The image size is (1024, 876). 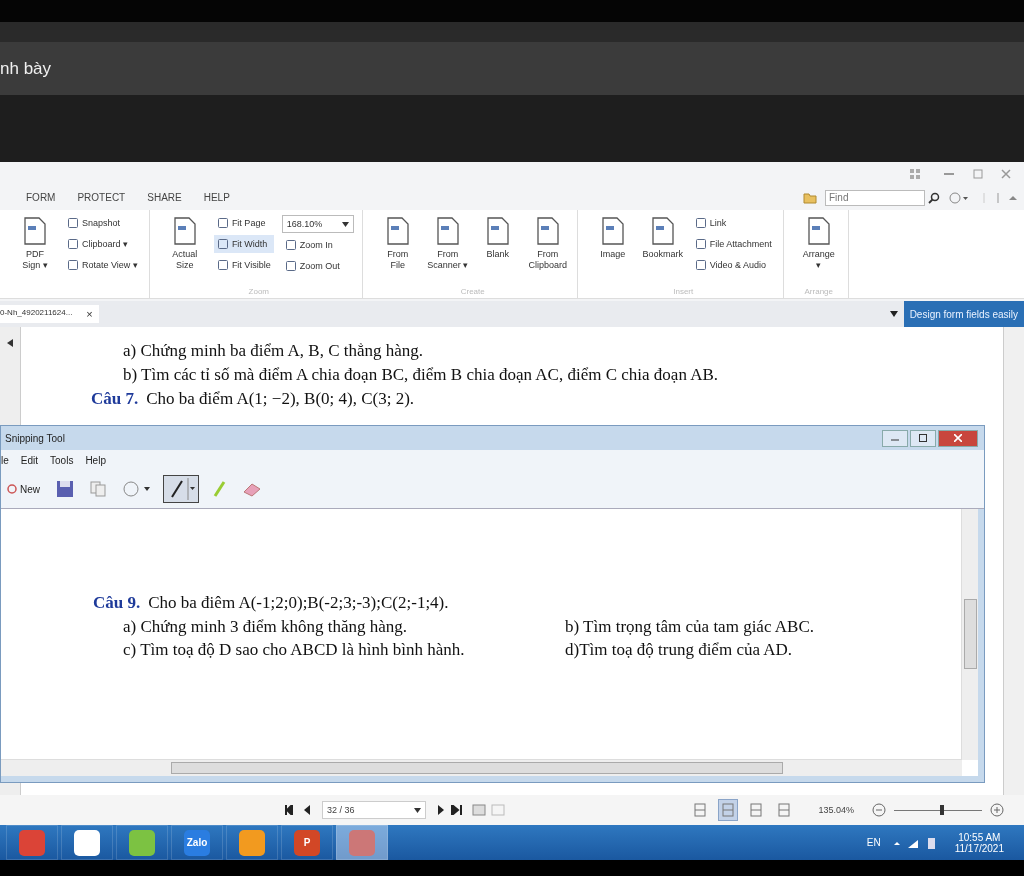 What do you see at coordinates (35, 438) in the screenshot?
I see `window-title: Snipping Tool` at bounding box center [35, 438].